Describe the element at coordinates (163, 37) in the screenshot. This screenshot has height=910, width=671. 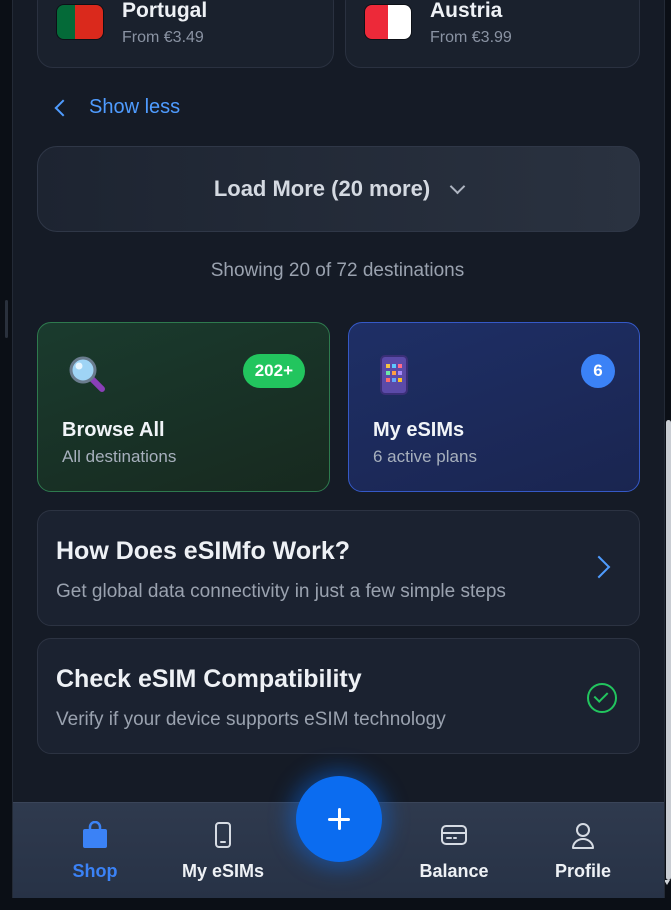
I see `country-price: From €3.49` at that location.